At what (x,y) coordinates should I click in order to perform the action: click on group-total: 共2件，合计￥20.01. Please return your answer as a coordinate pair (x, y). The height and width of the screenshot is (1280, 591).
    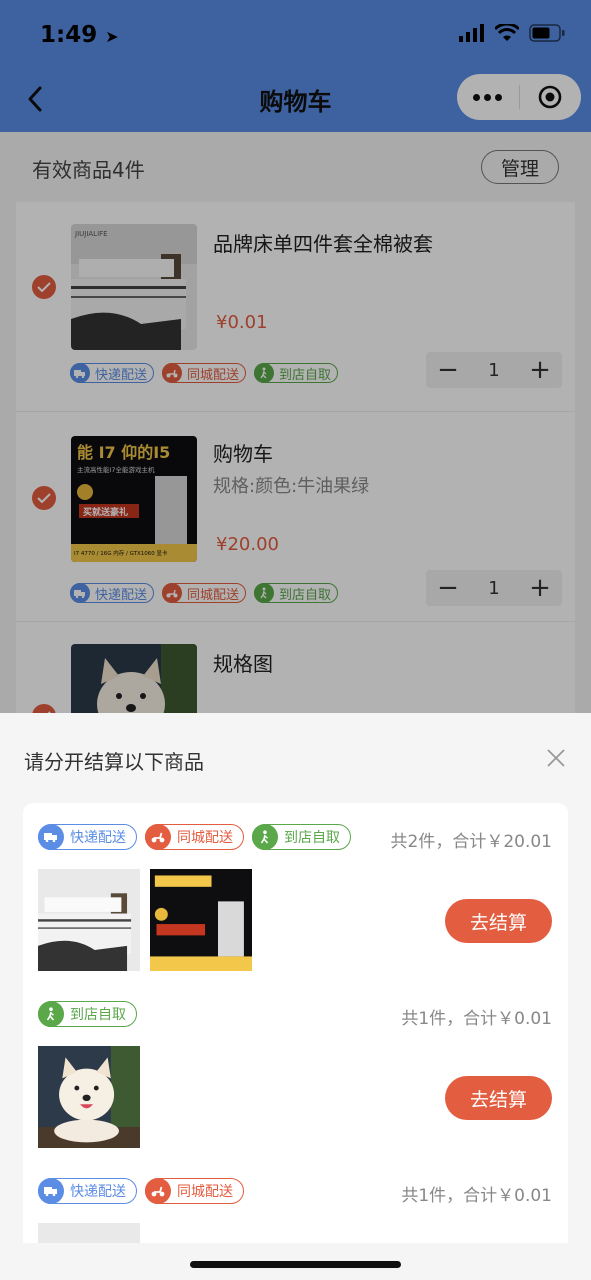
    Looking at the image, I should click on (471, 842).